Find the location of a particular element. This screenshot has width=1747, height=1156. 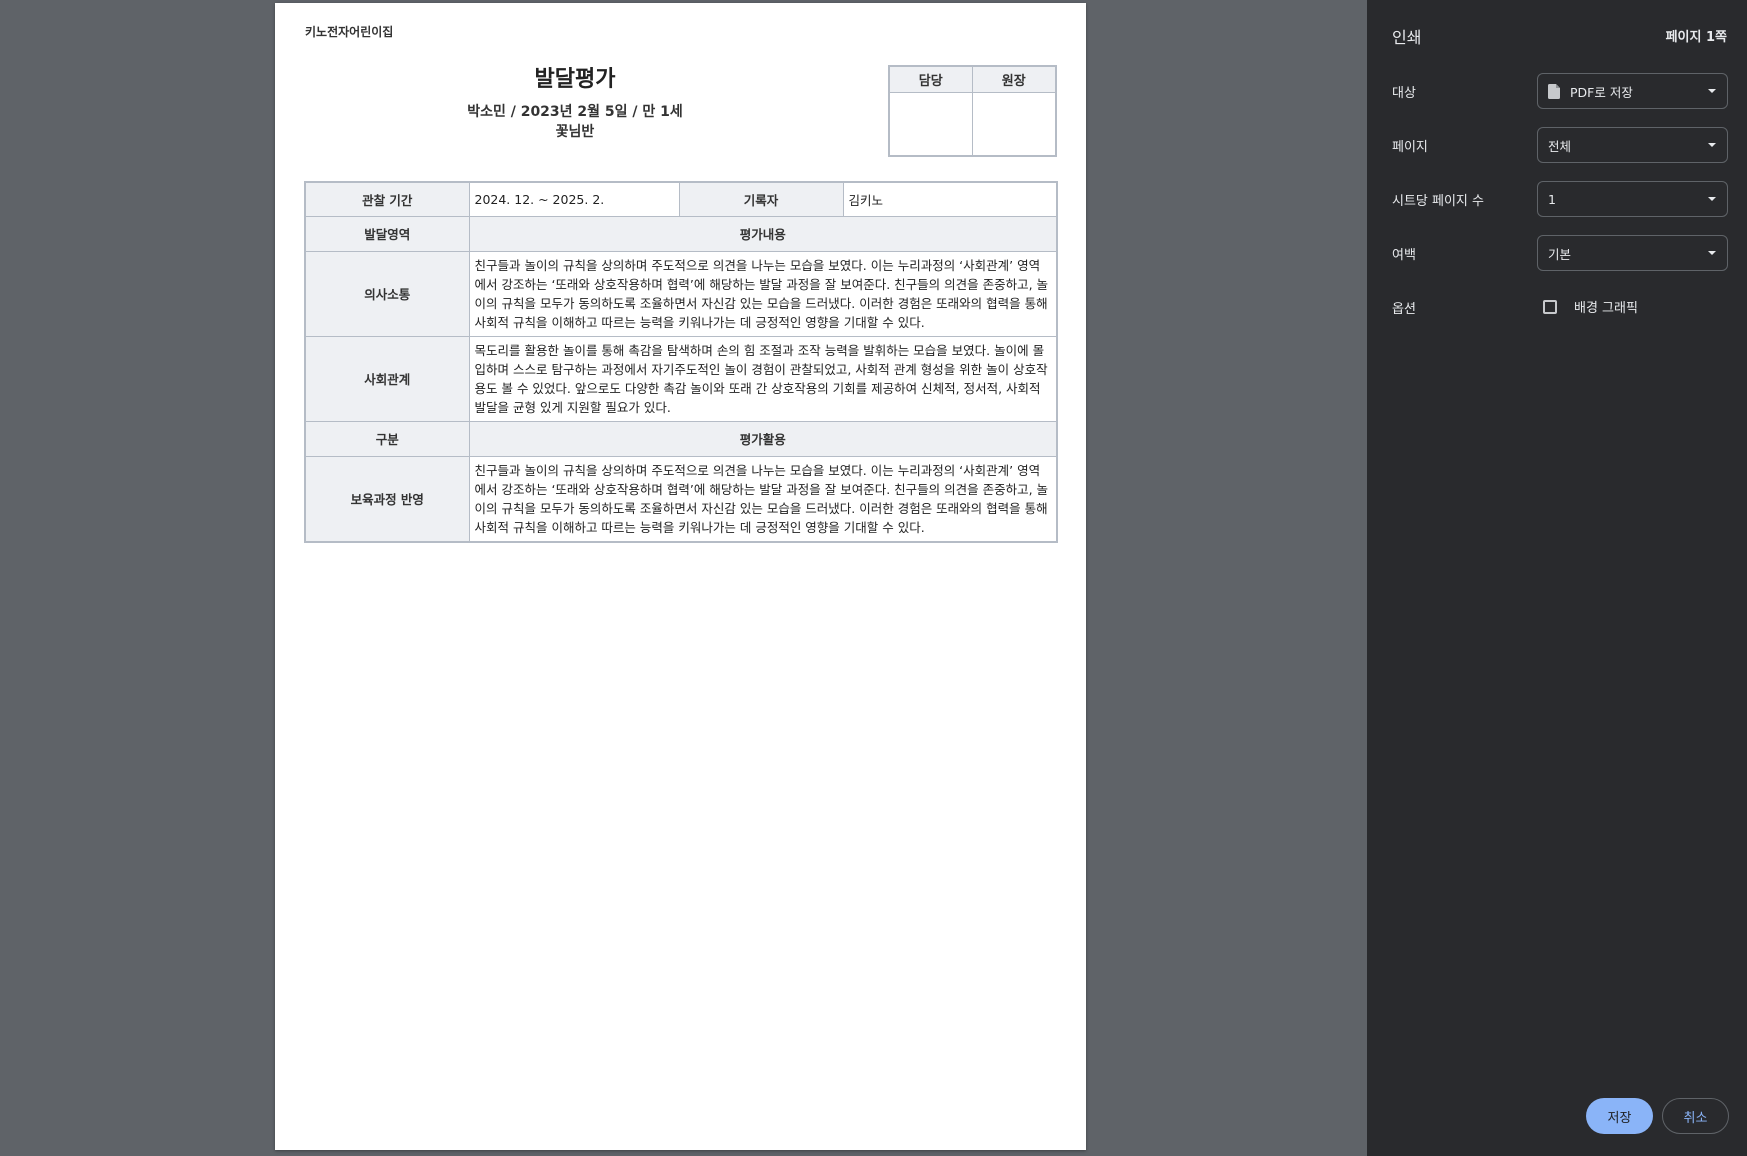

table-row: 발달영역 평가내용 is located at coordinates (681, 233).